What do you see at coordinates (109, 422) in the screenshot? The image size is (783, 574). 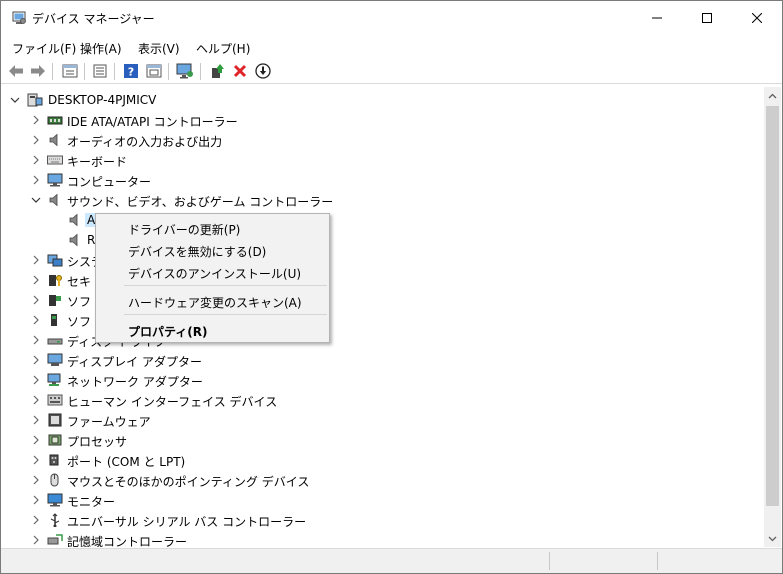 I see `tree-item-label: ファームウェア` at bounding box center [109, 422].